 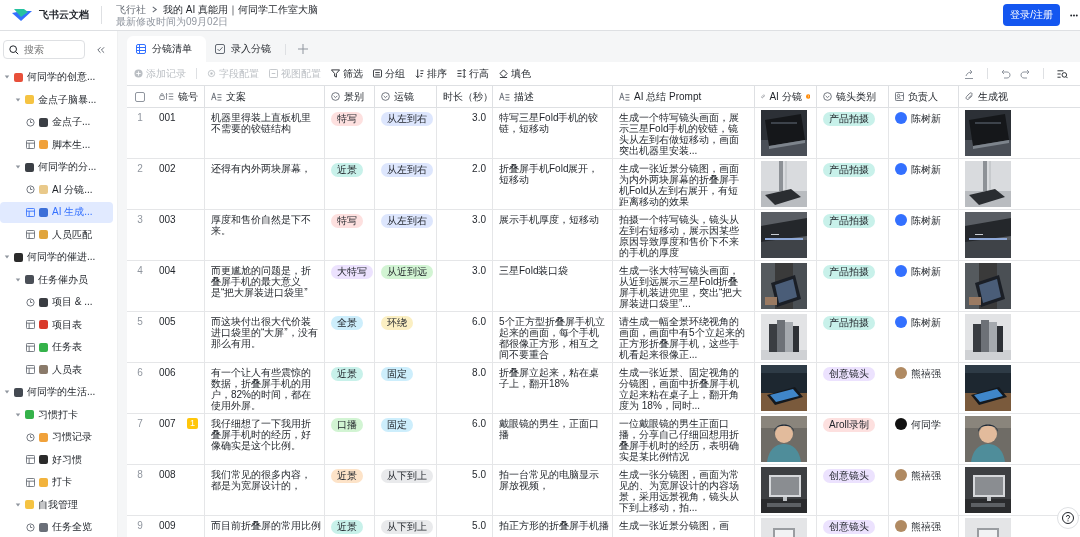 I want to click on shot-category-tag: Aroll录制, so click(x=849, y=425).